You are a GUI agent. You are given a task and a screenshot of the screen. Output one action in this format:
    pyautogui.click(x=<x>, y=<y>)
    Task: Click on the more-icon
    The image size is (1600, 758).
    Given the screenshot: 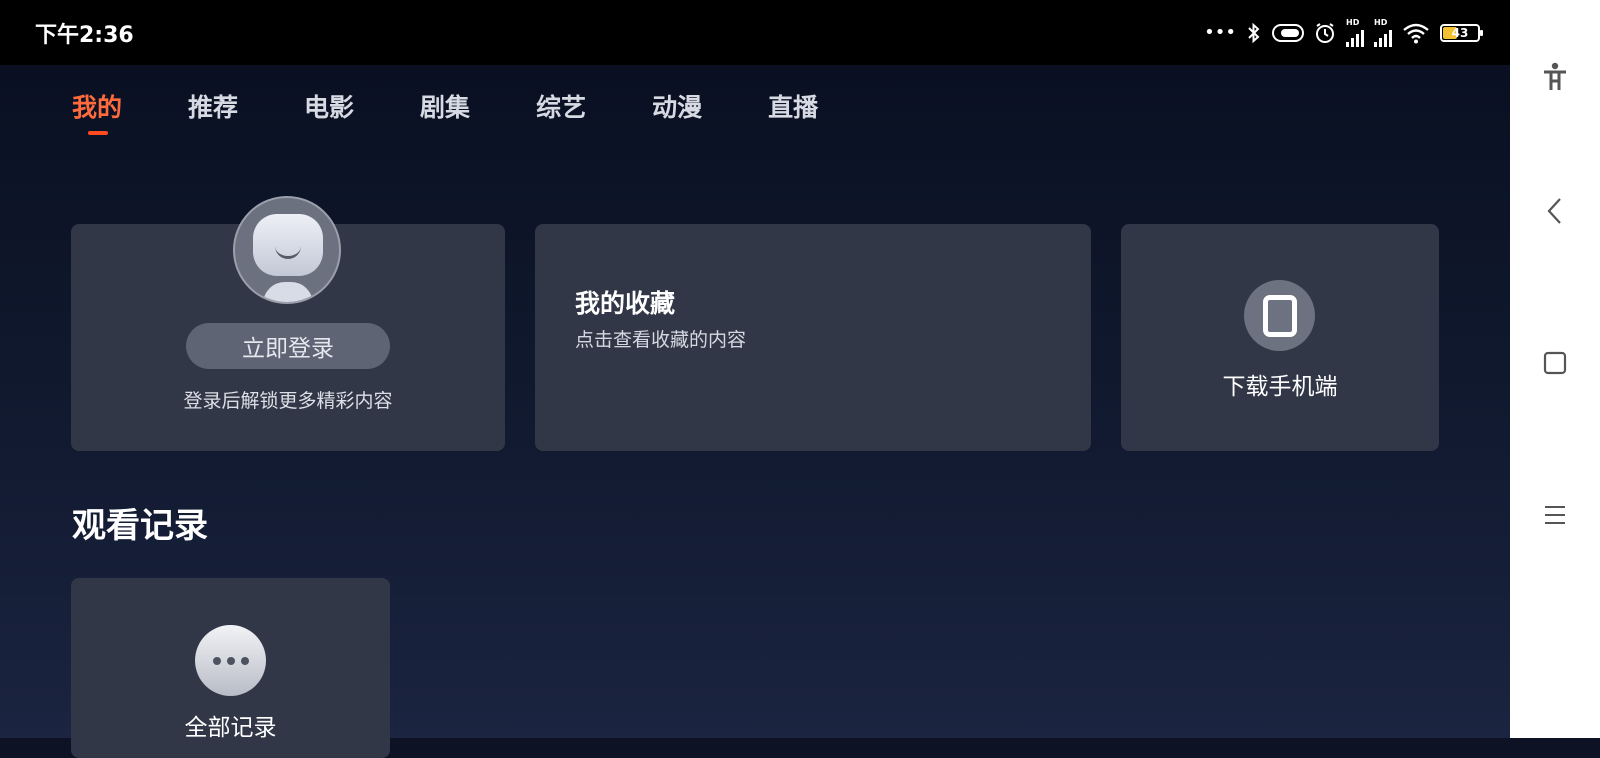 What is the action you would take?
    pyautogui.click(x=230, y=660)
    